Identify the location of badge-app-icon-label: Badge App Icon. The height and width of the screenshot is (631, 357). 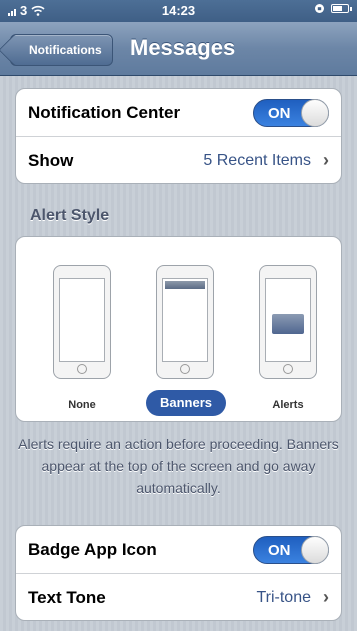
(92, 549).